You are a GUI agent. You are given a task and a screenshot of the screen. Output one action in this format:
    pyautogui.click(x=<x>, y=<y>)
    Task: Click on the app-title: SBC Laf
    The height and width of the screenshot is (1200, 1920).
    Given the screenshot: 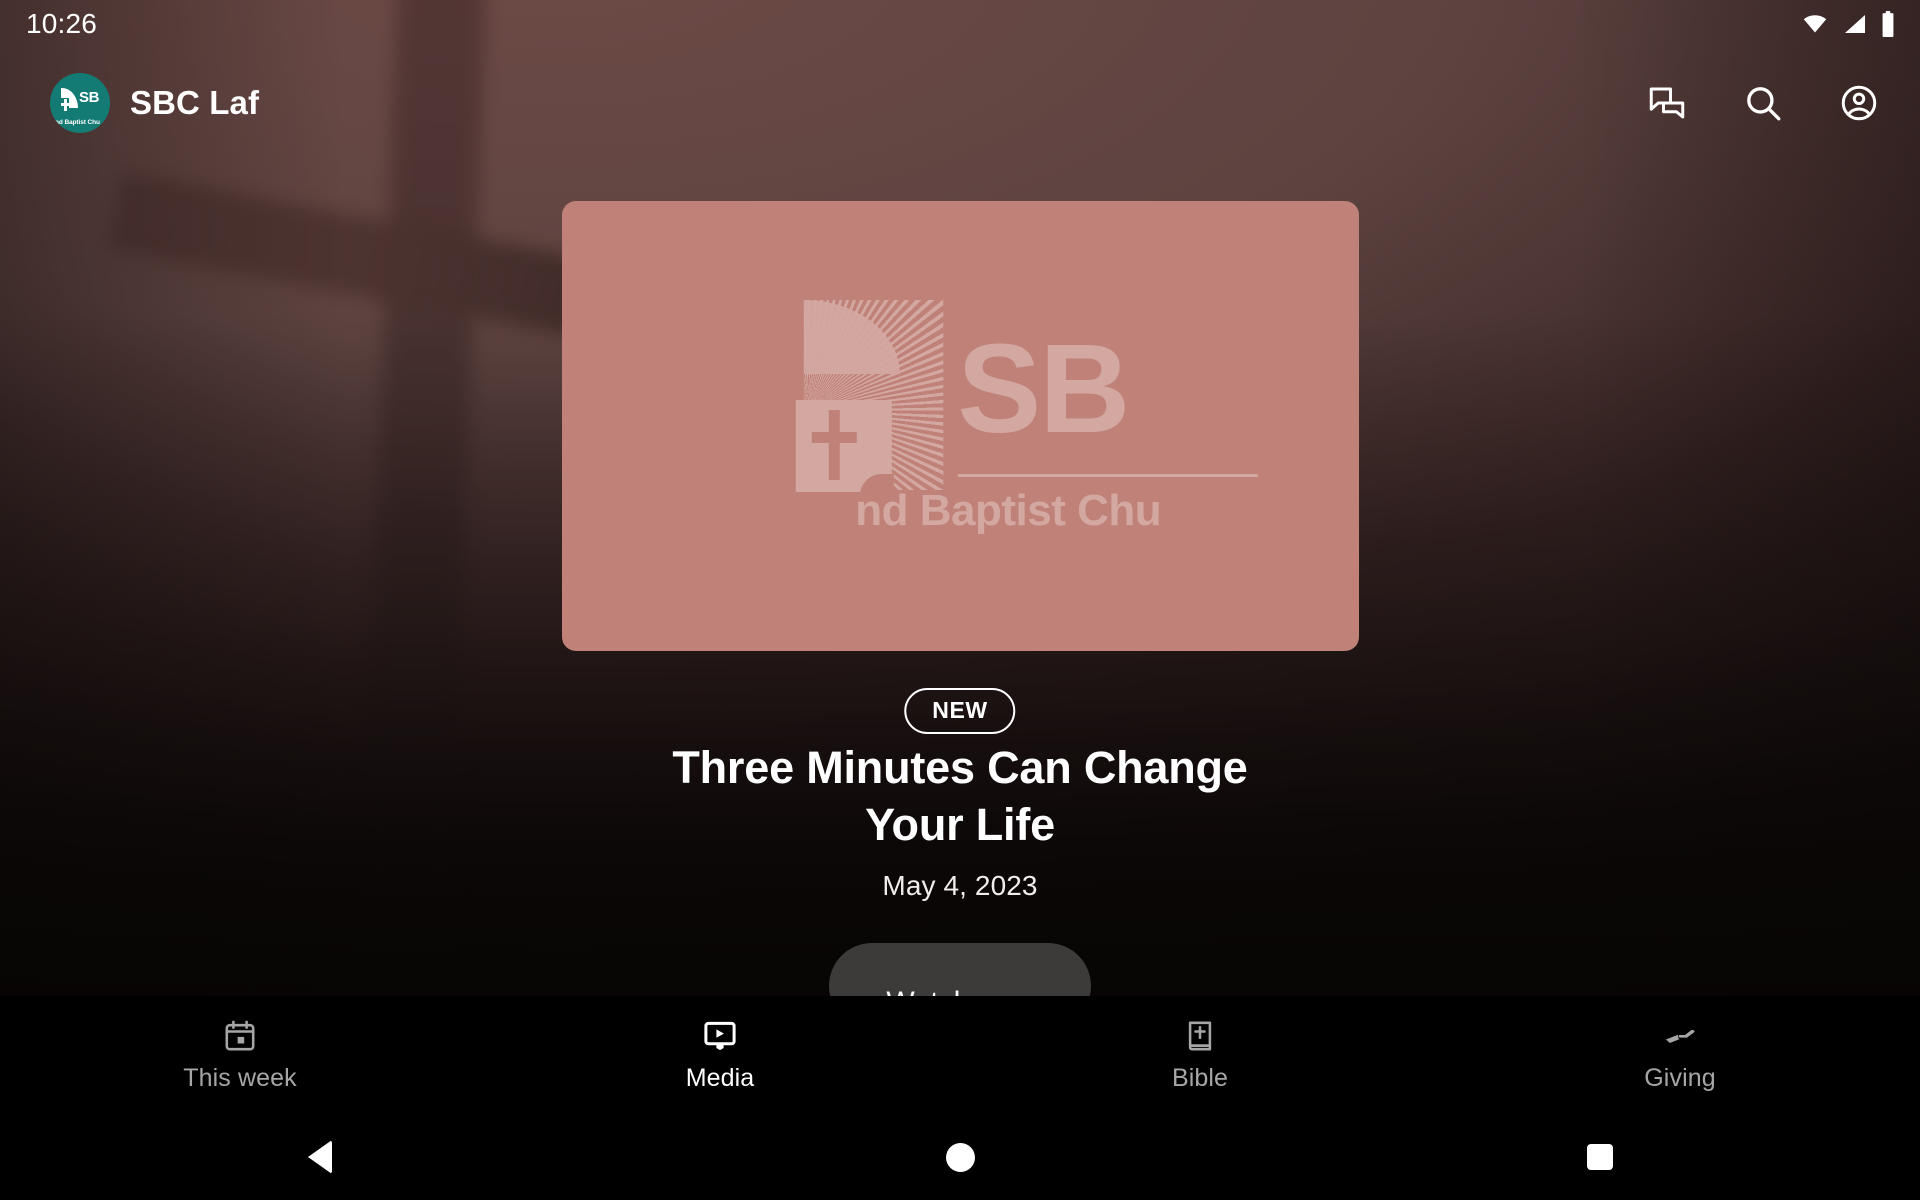 What is the action you would take?
    pyautogui.click(x=195, y=102)
    